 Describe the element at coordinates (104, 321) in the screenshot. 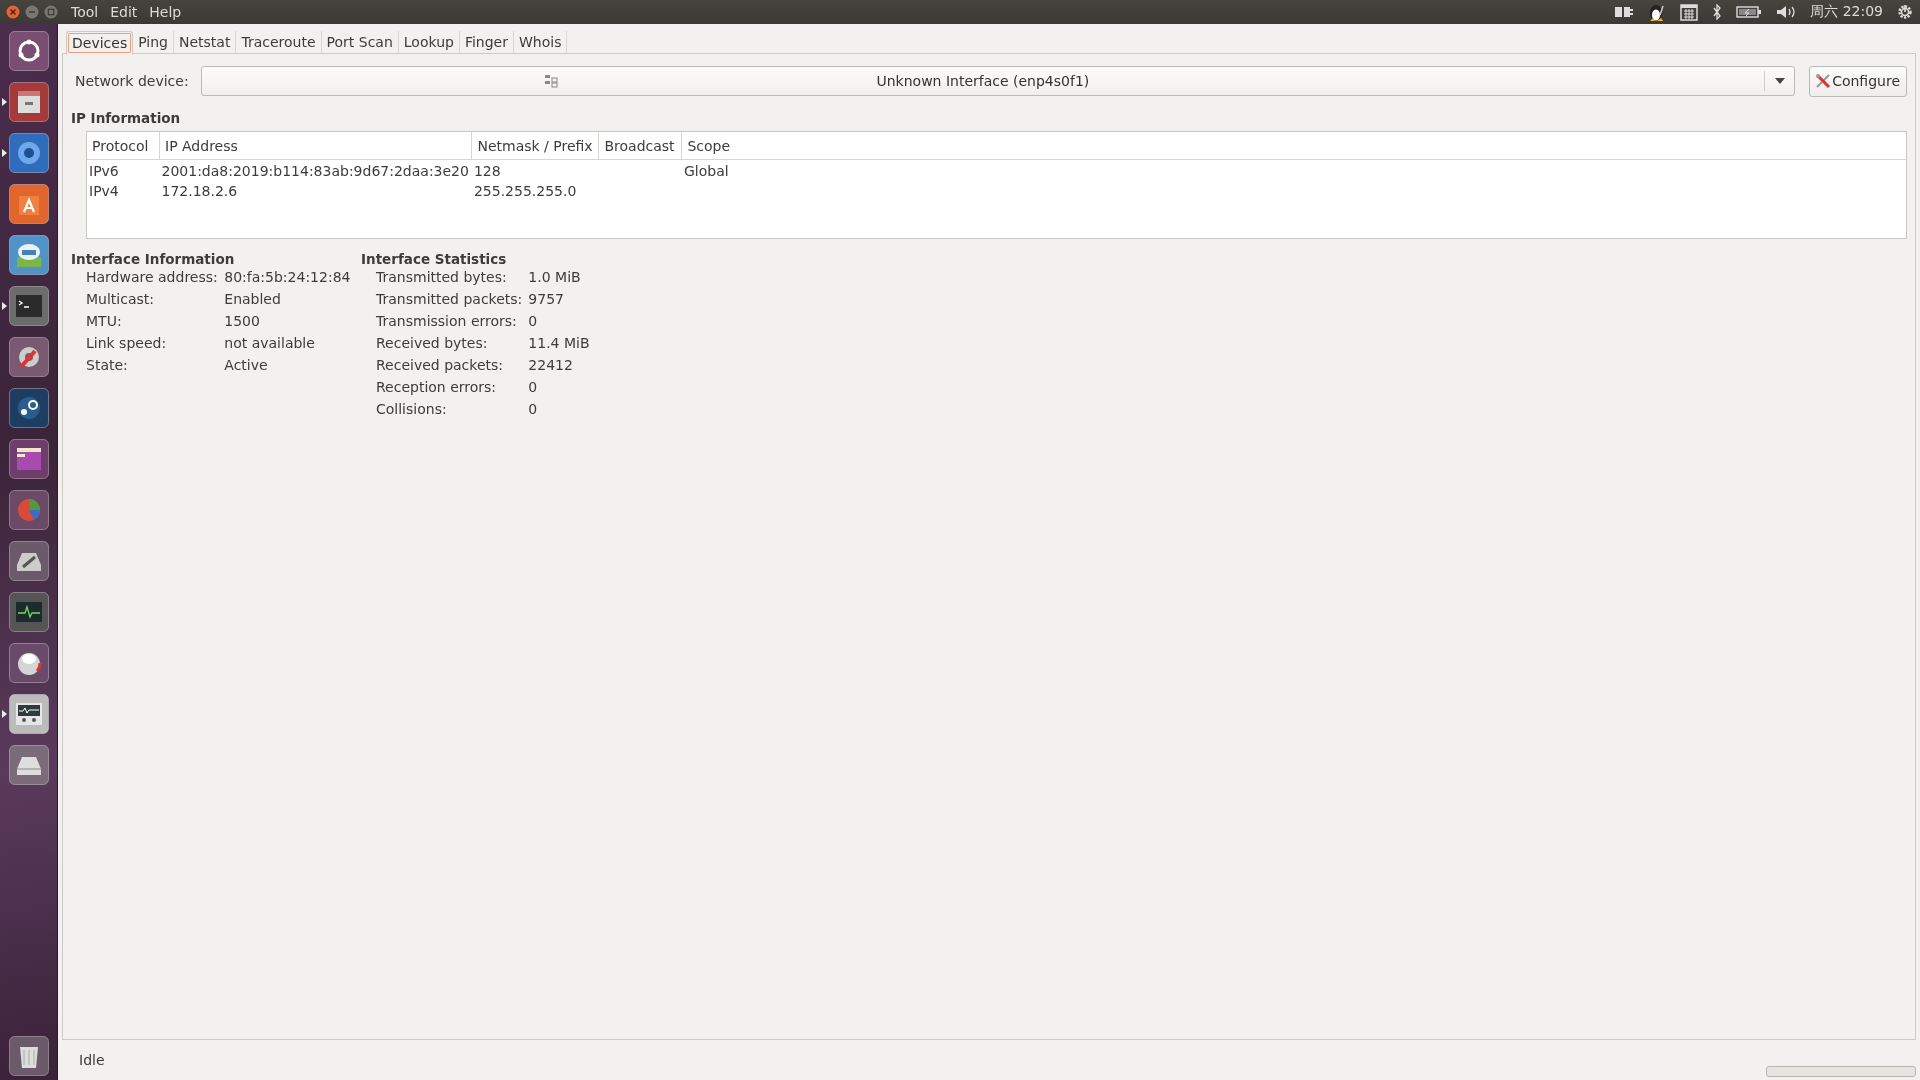

I see `field-label: MTU:` at that location.